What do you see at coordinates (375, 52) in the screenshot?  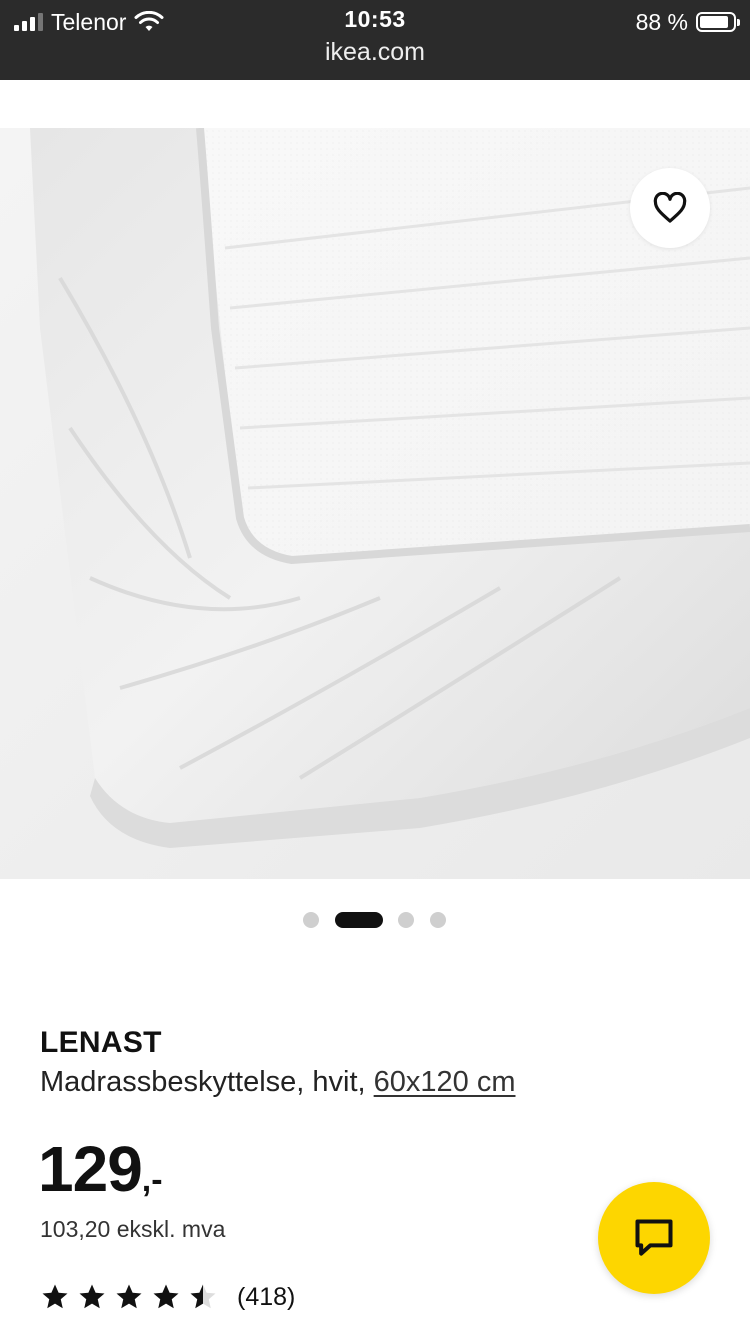 I see `url-bar: ikea.com` at bounding box center [375, 52].